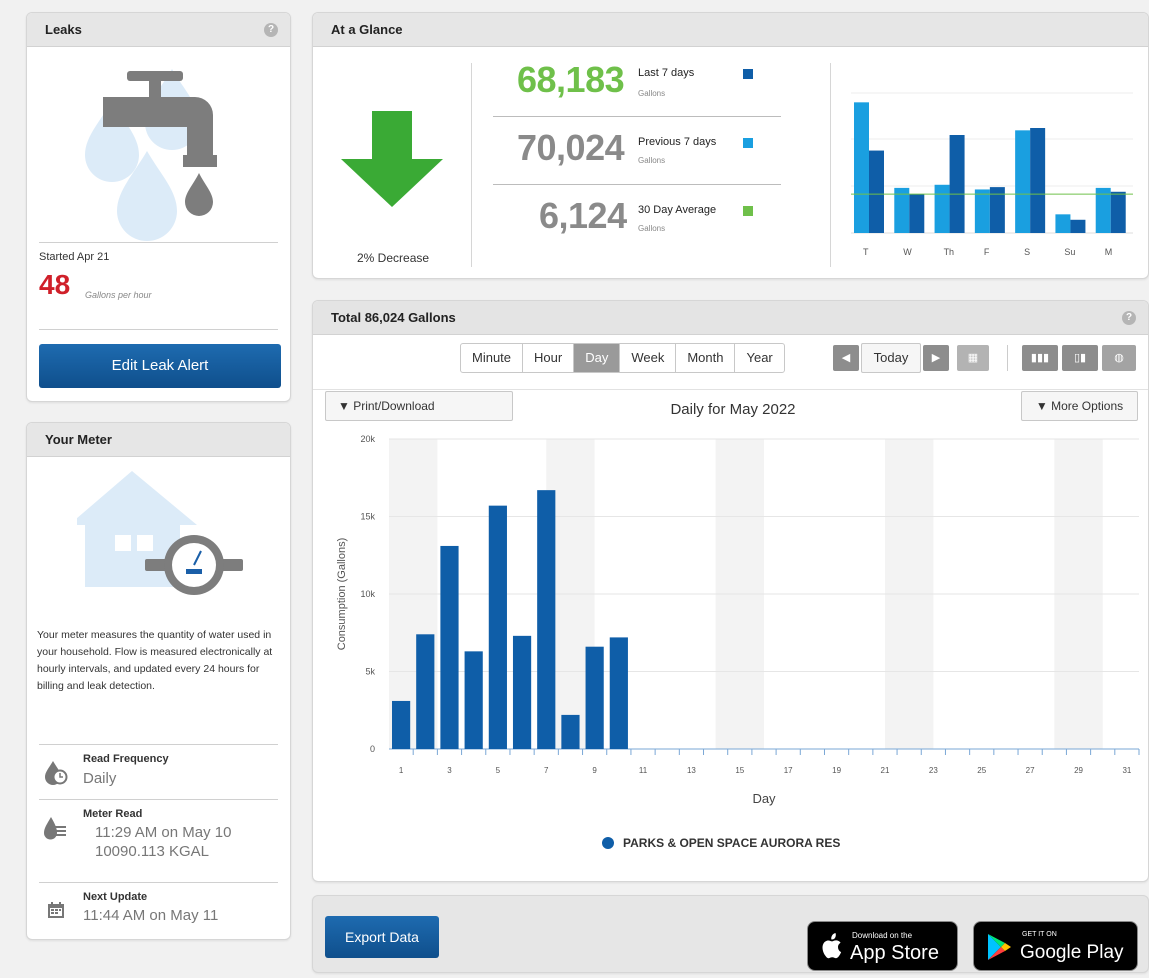  Describe the element at coordinates (1069, 252) in the screenshot. I see `mini-x-tick-label: Su` at that location.